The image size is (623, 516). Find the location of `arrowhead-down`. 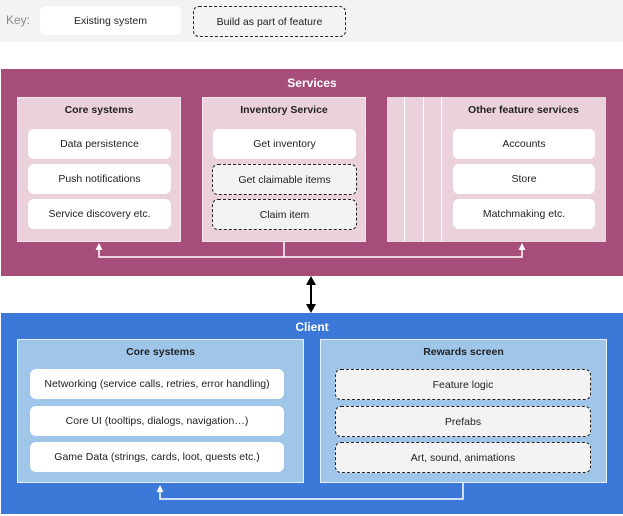

arrowhead-down is located at coordinates (311, 308).